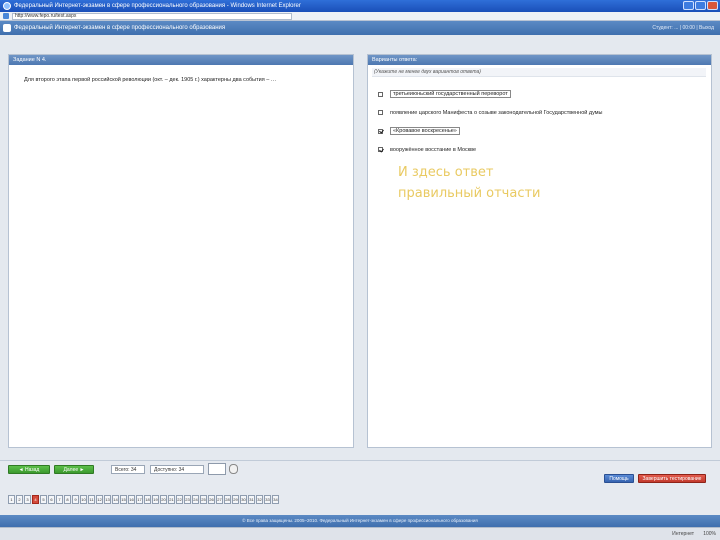 The image size is (720, 540). Describe the element at coordinates (251, 499) in the screenshot. I see `question-number-button: 31` at that location.